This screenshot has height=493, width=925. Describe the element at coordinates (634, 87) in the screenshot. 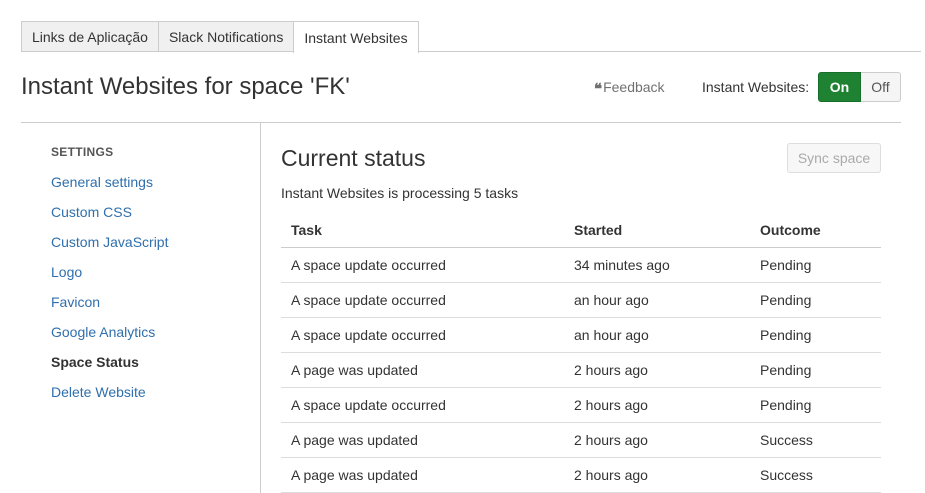

I see `feedback-label: Feedback` at that location.